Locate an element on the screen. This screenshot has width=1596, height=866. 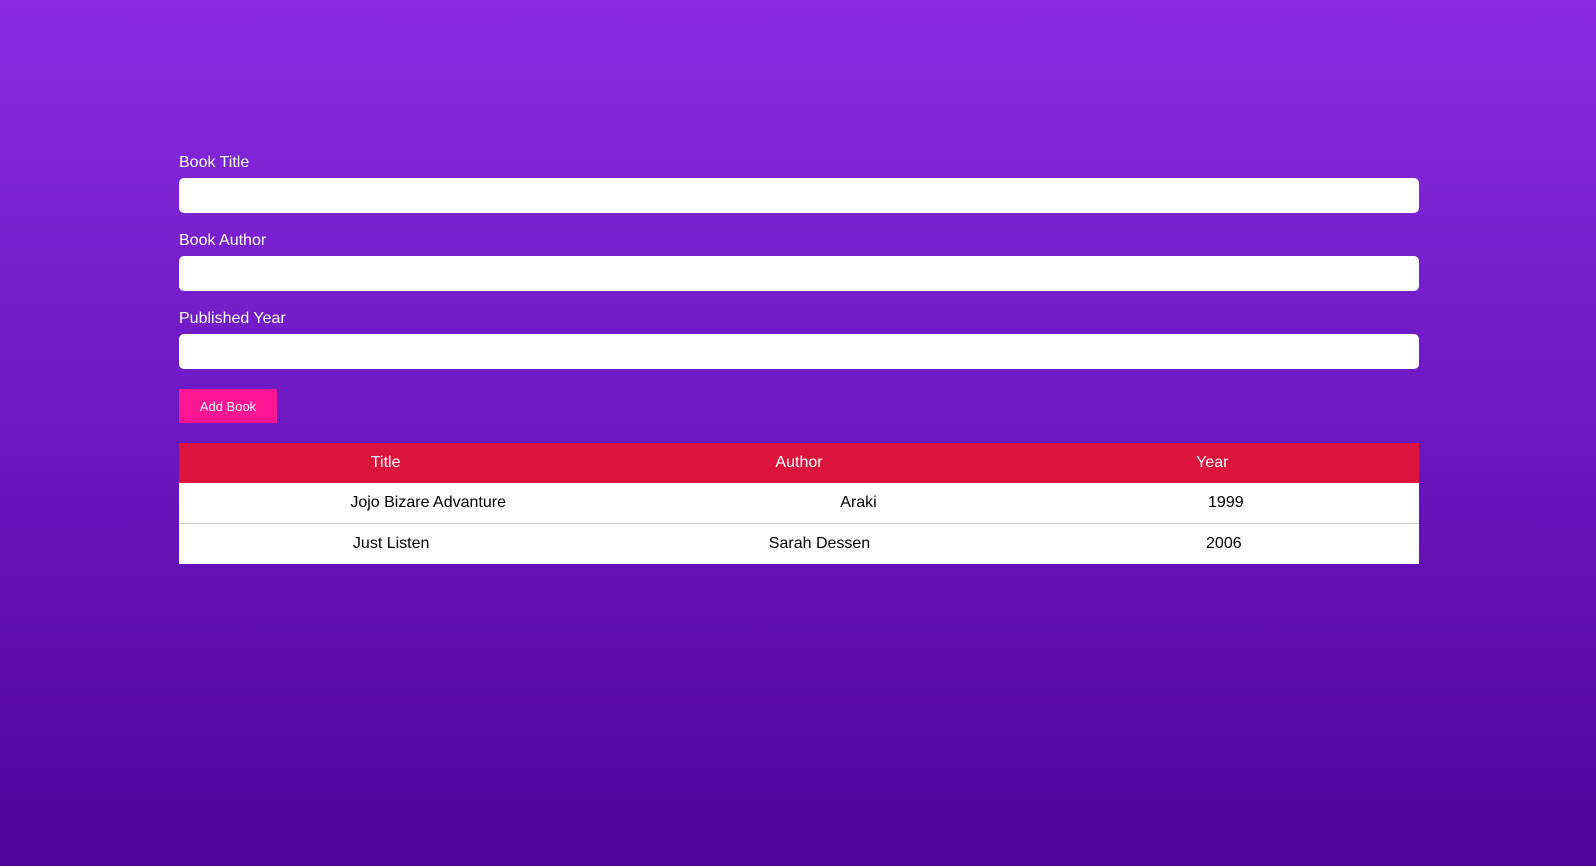
header-year: Year is located at coordinates (1212, 463).